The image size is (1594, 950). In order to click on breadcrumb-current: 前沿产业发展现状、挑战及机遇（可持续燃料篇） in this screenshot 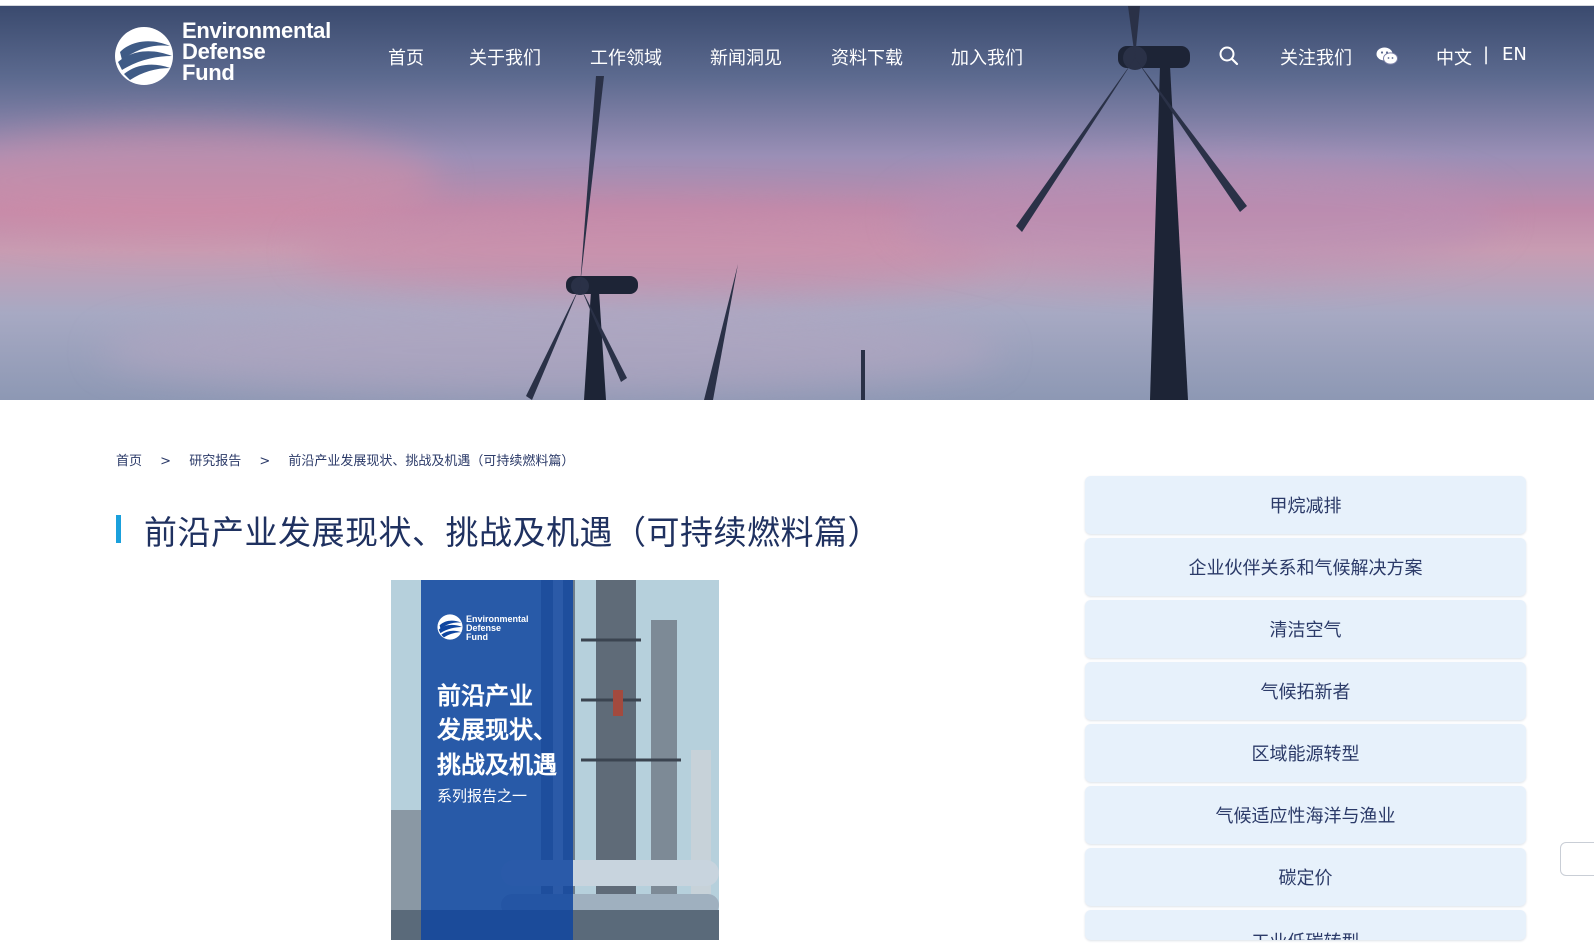, I will do `click(431, 461)`.